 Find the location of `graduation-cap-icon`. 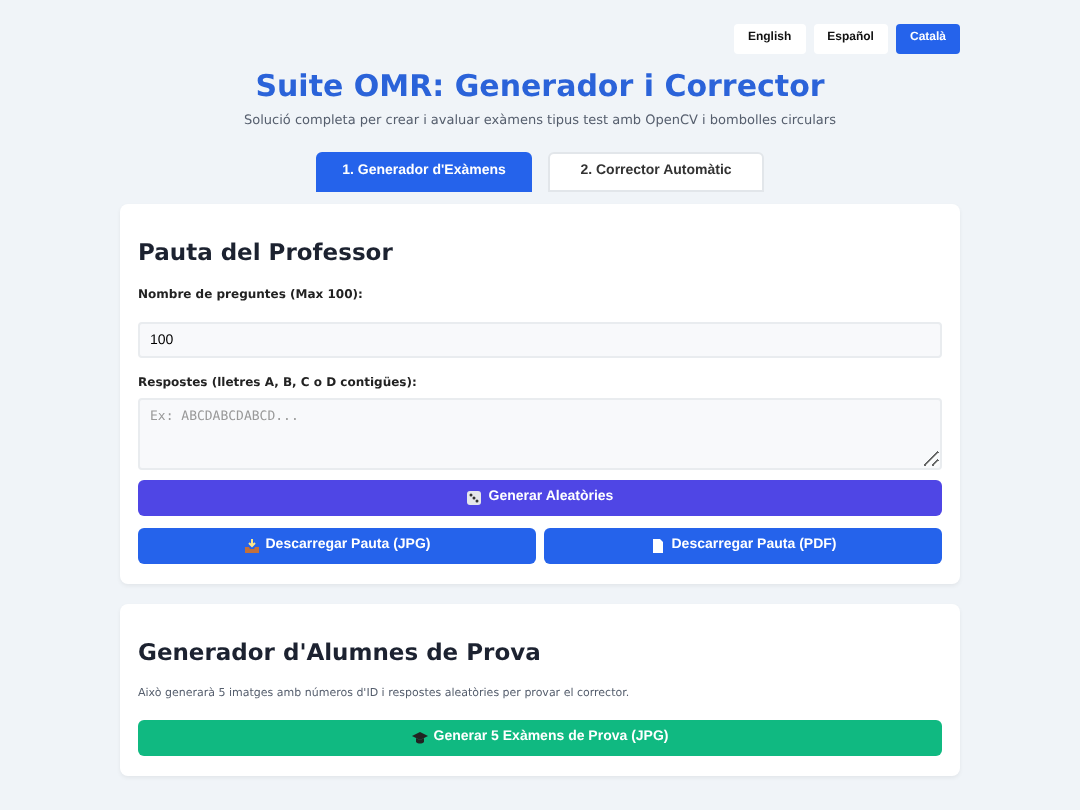

graduation-cap-icon is located at coordinates (419, 738).